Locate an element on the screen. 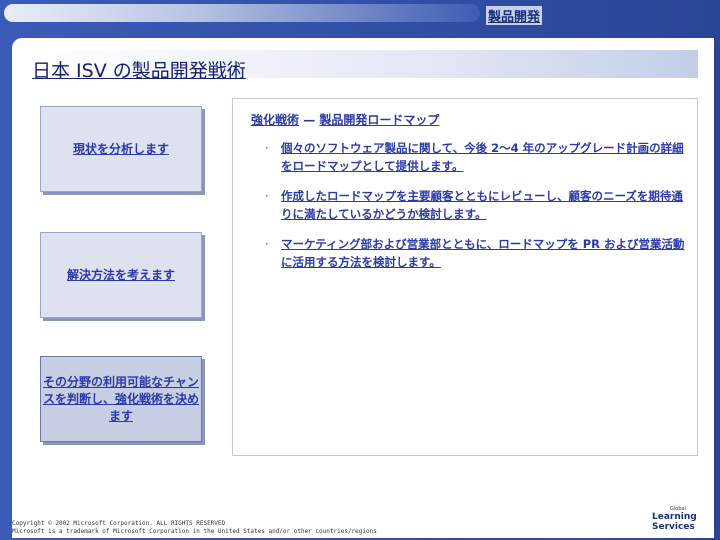  panel-title: 強化戦術 — 製品開発ロードマップ is located at coordinates (345, 119).